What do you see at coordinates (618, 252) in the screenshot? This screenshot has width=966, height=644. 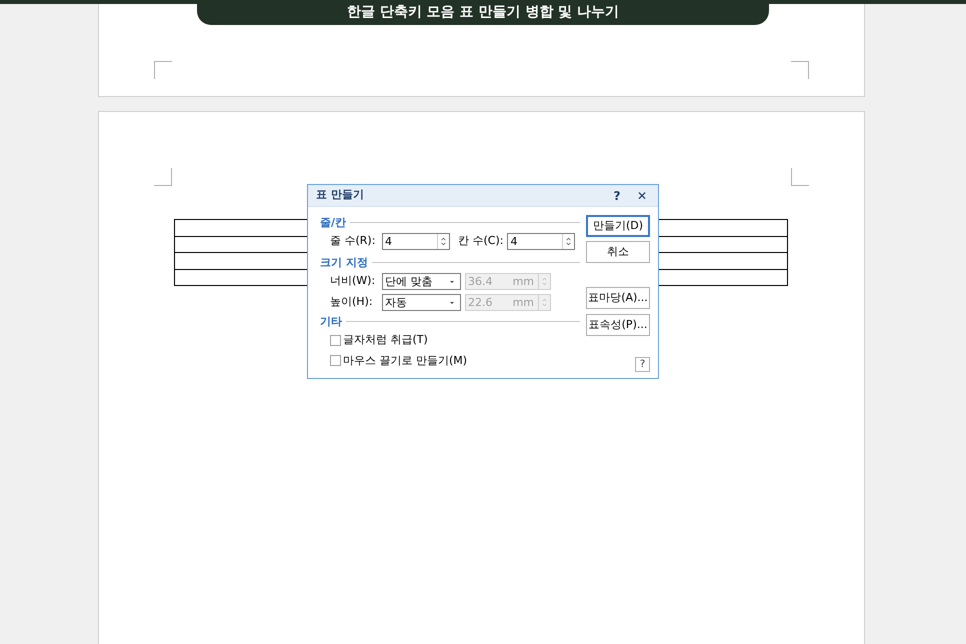 I see `dialog-button: 취소` at bounding box center [618, 252].